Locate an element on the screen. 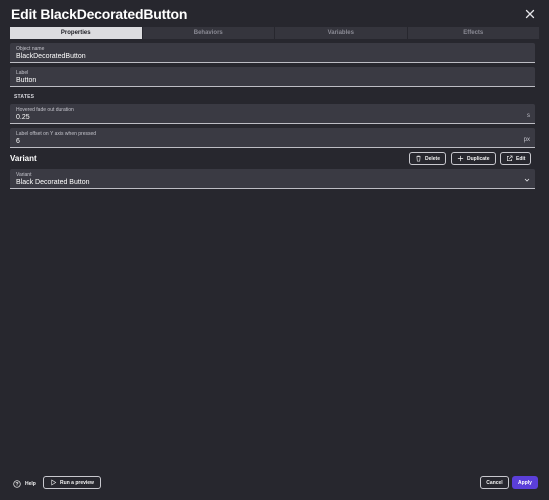 The image size is (549, 500). tab-behaviors: Behaviors is located at coordinates (208, 33).